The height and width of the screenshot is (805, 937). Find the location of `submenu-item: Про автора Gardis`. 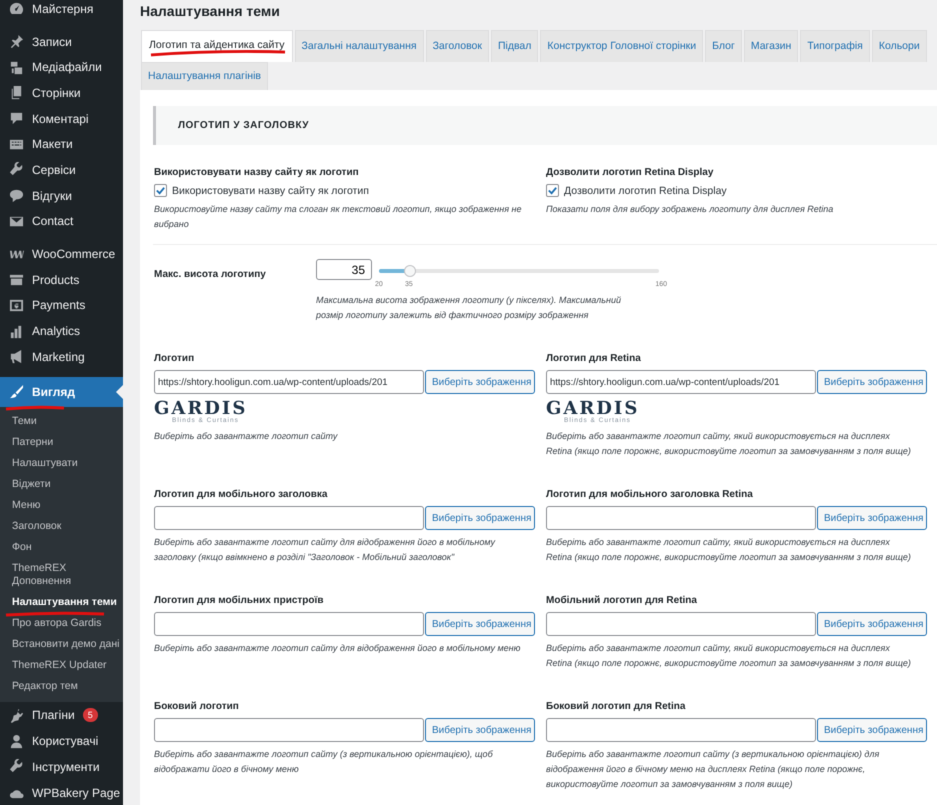

submenu-item: Про автора Gardis is located at coordinates (61, 623).